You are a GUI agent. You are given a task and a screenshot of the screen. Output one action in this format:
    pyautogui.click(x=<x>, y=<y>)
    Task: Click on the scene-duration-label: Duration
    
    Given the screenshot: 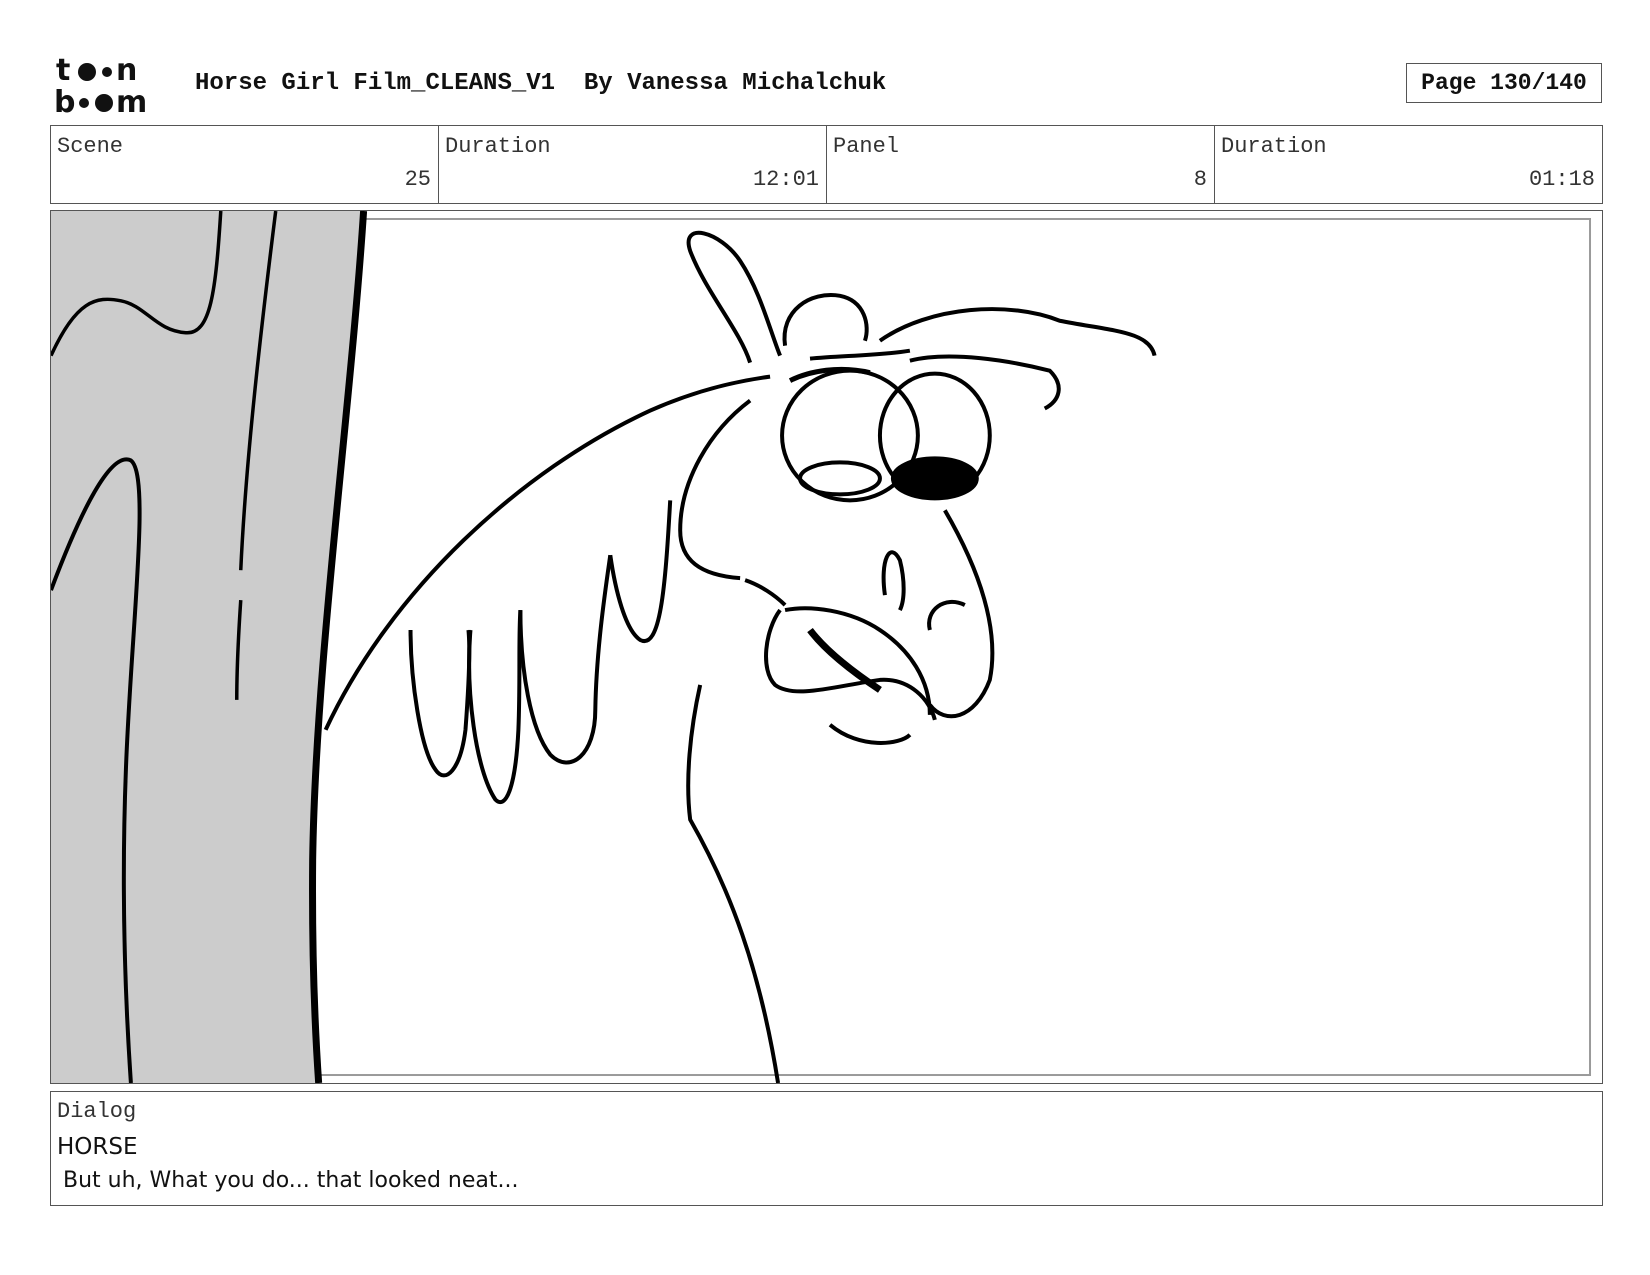 What is the action you would take?
    pyautogui.click(x=498, y=146)
    